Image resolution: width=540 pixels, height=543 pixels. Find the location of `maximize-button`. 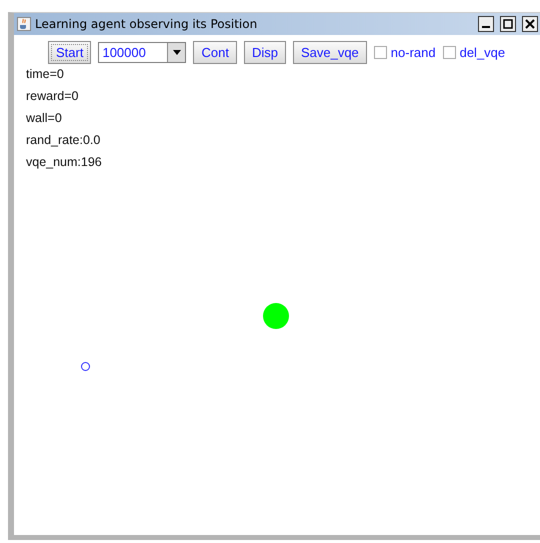

maximize-button is located at coordinates (508, 24).